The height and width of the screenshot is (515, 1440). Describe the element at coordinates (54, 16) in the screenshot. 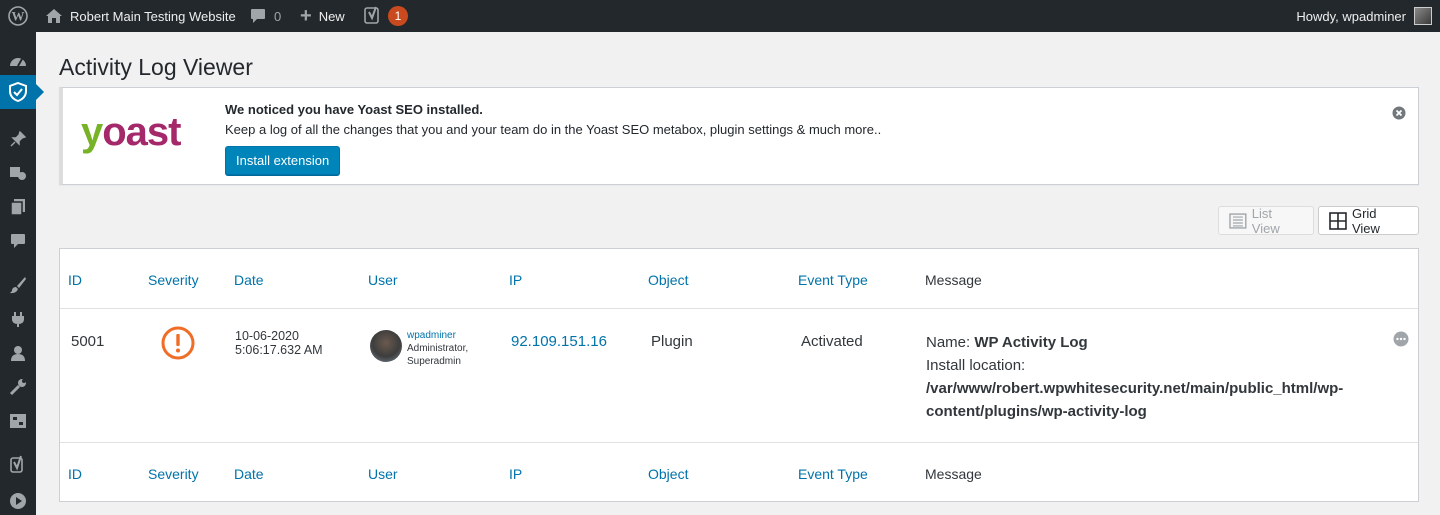

I see `home-icon` at that location.